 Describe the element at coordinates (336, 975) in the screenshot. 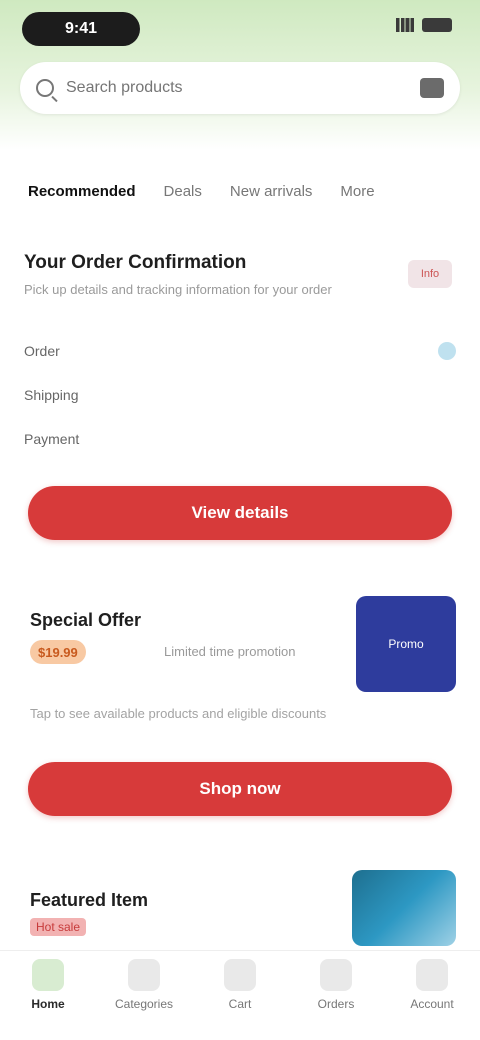

I see `receipt-icon` at that location.